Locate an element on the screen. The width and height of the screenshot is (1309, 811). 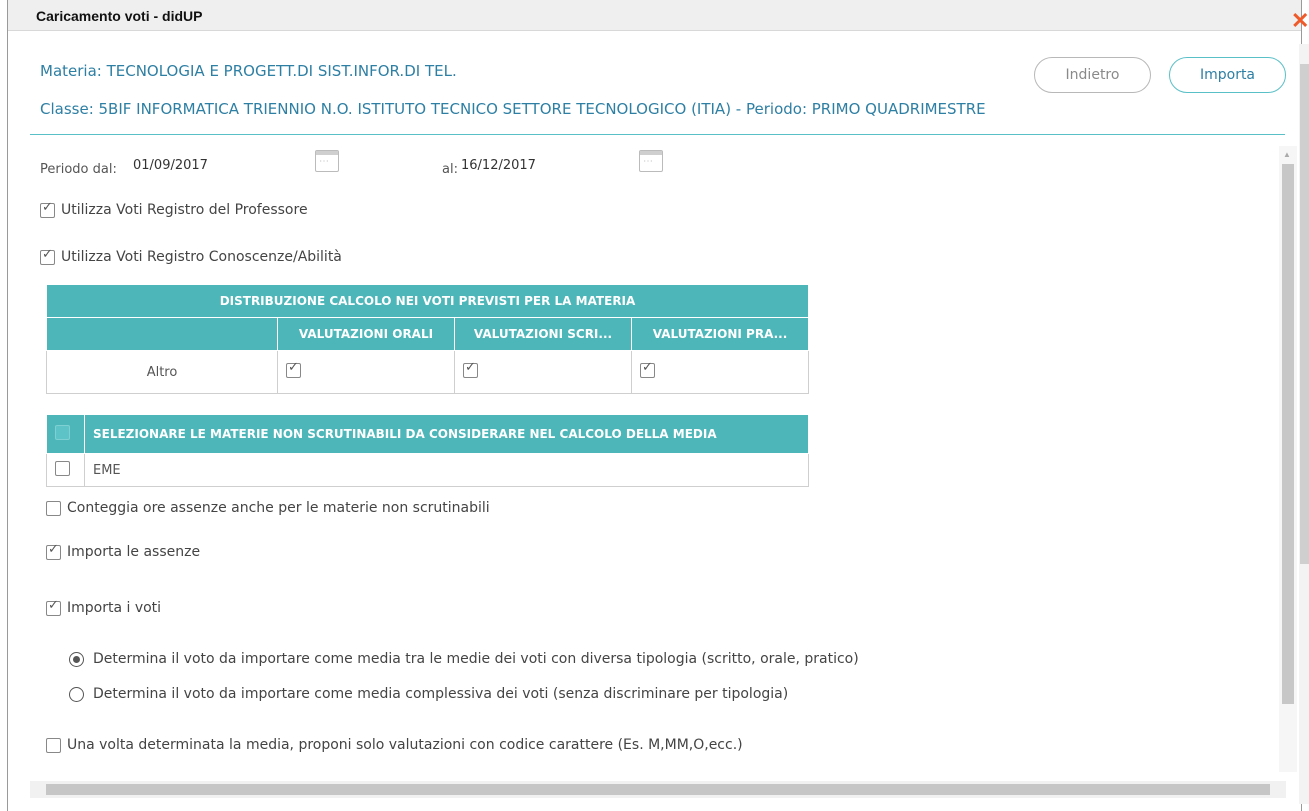
select-all-cell is located at coordinates (65, 434).